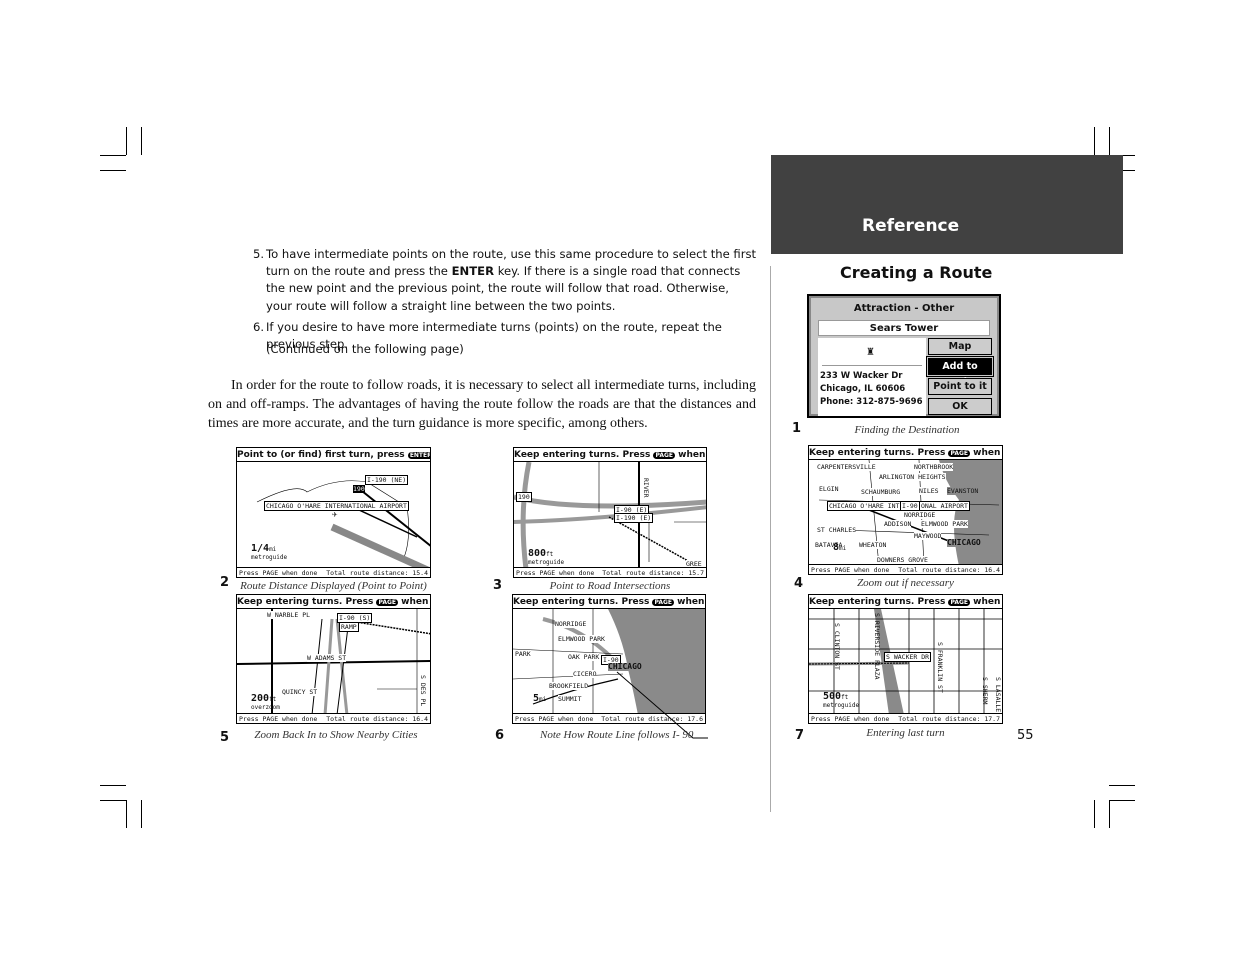 The width and height of the screenshot is (1235, 954). I want to click on figure-caption: Entering last turn, so click(905, 733).